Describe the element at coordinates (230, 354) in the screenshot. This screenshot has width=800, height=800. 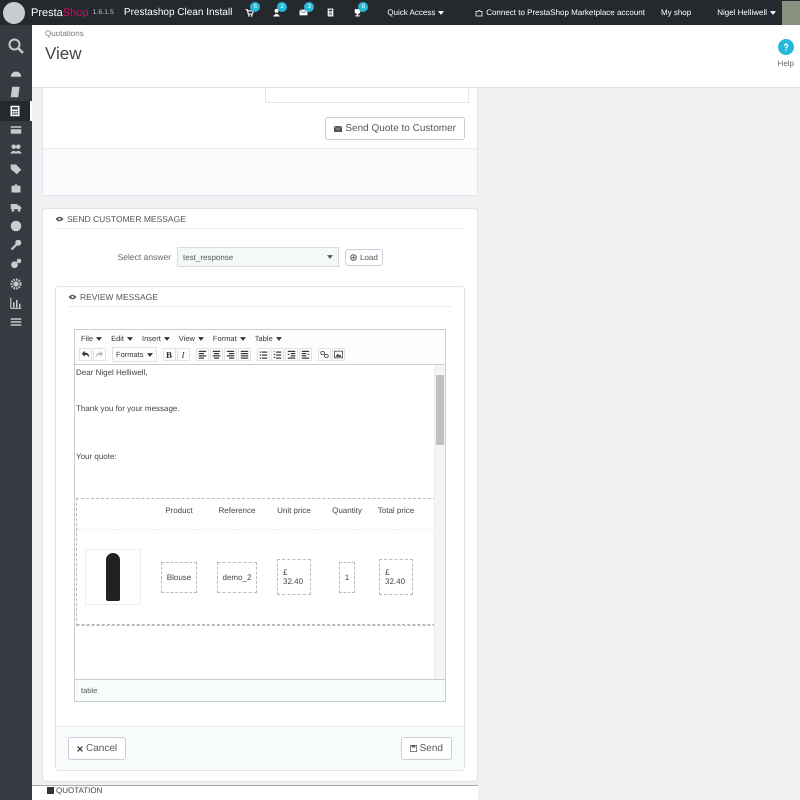
I see `align-right-icon` at that location.